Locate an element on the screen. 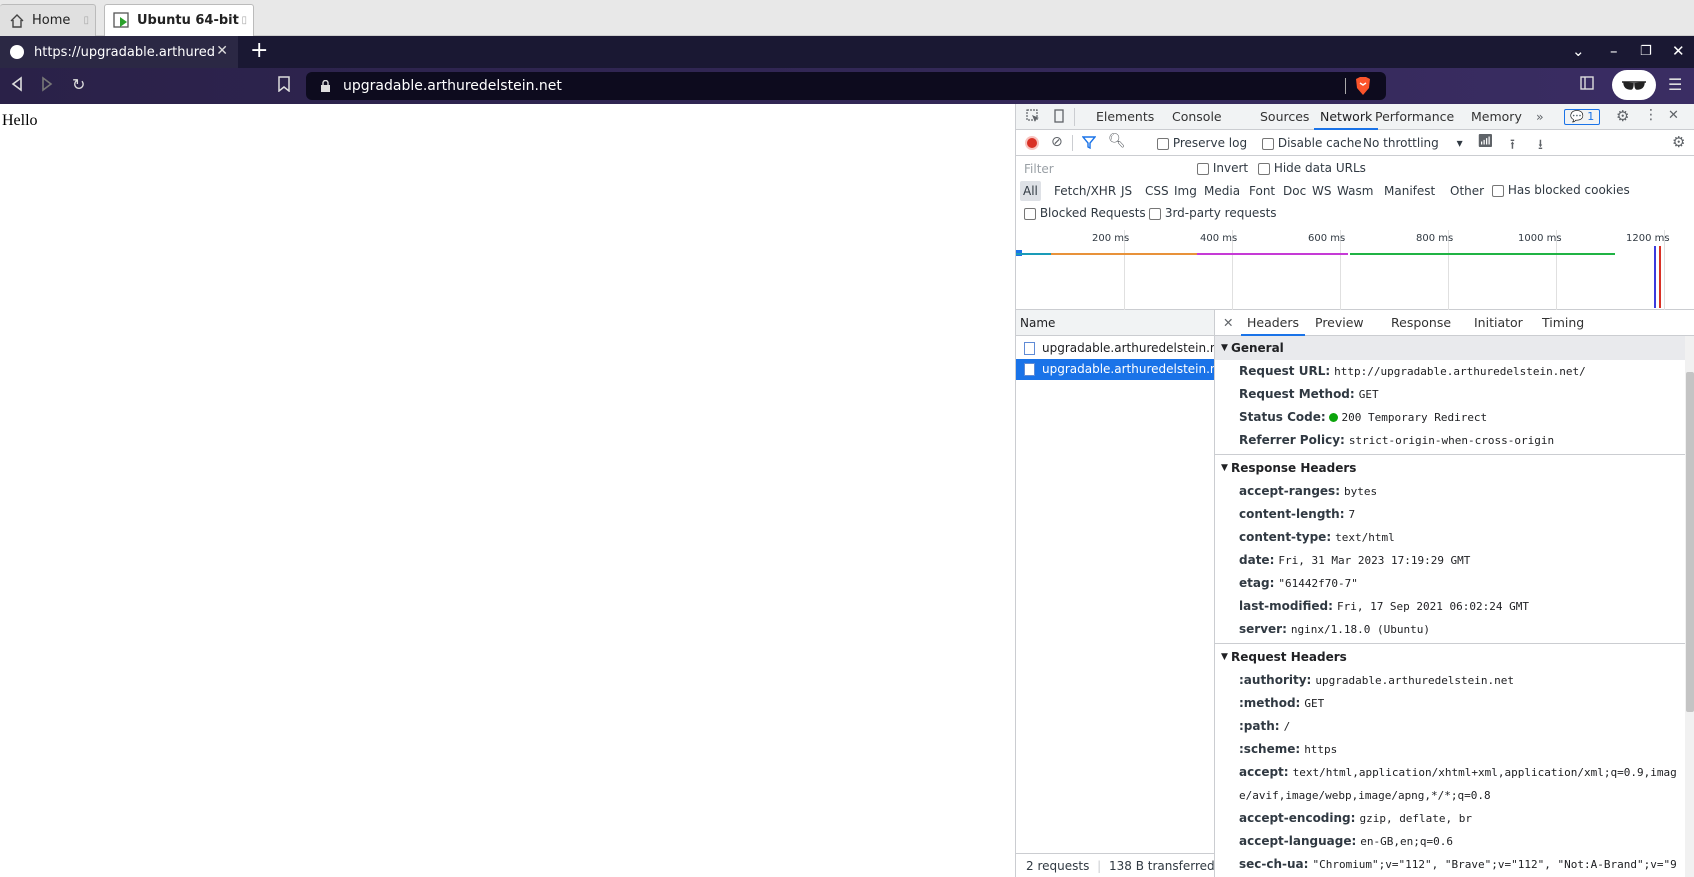 The height and width of the screenshot is (877, 1694). tab-preview: Preview is located at coordinates (1339, 323).